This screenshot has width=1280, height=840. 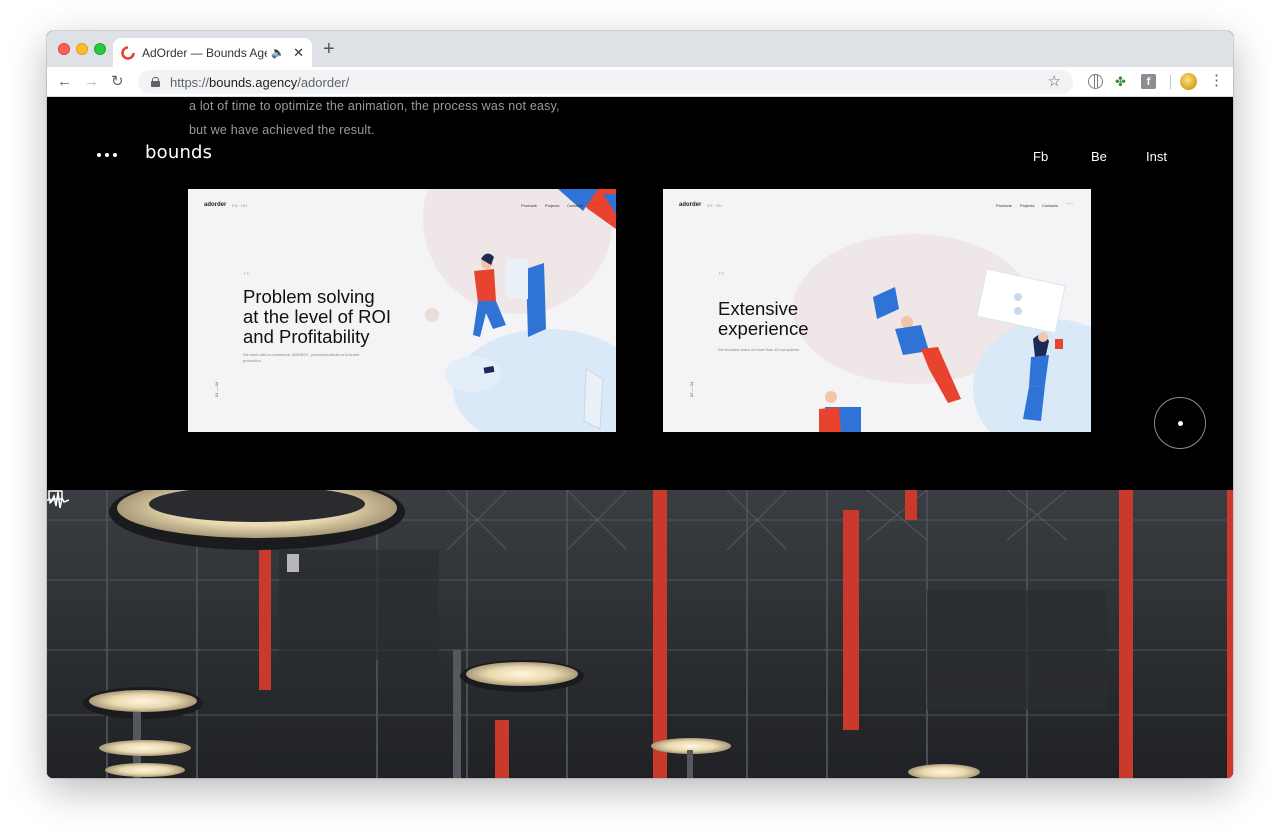 I want to click on maximize-window-button, so click(x=100, y=49).